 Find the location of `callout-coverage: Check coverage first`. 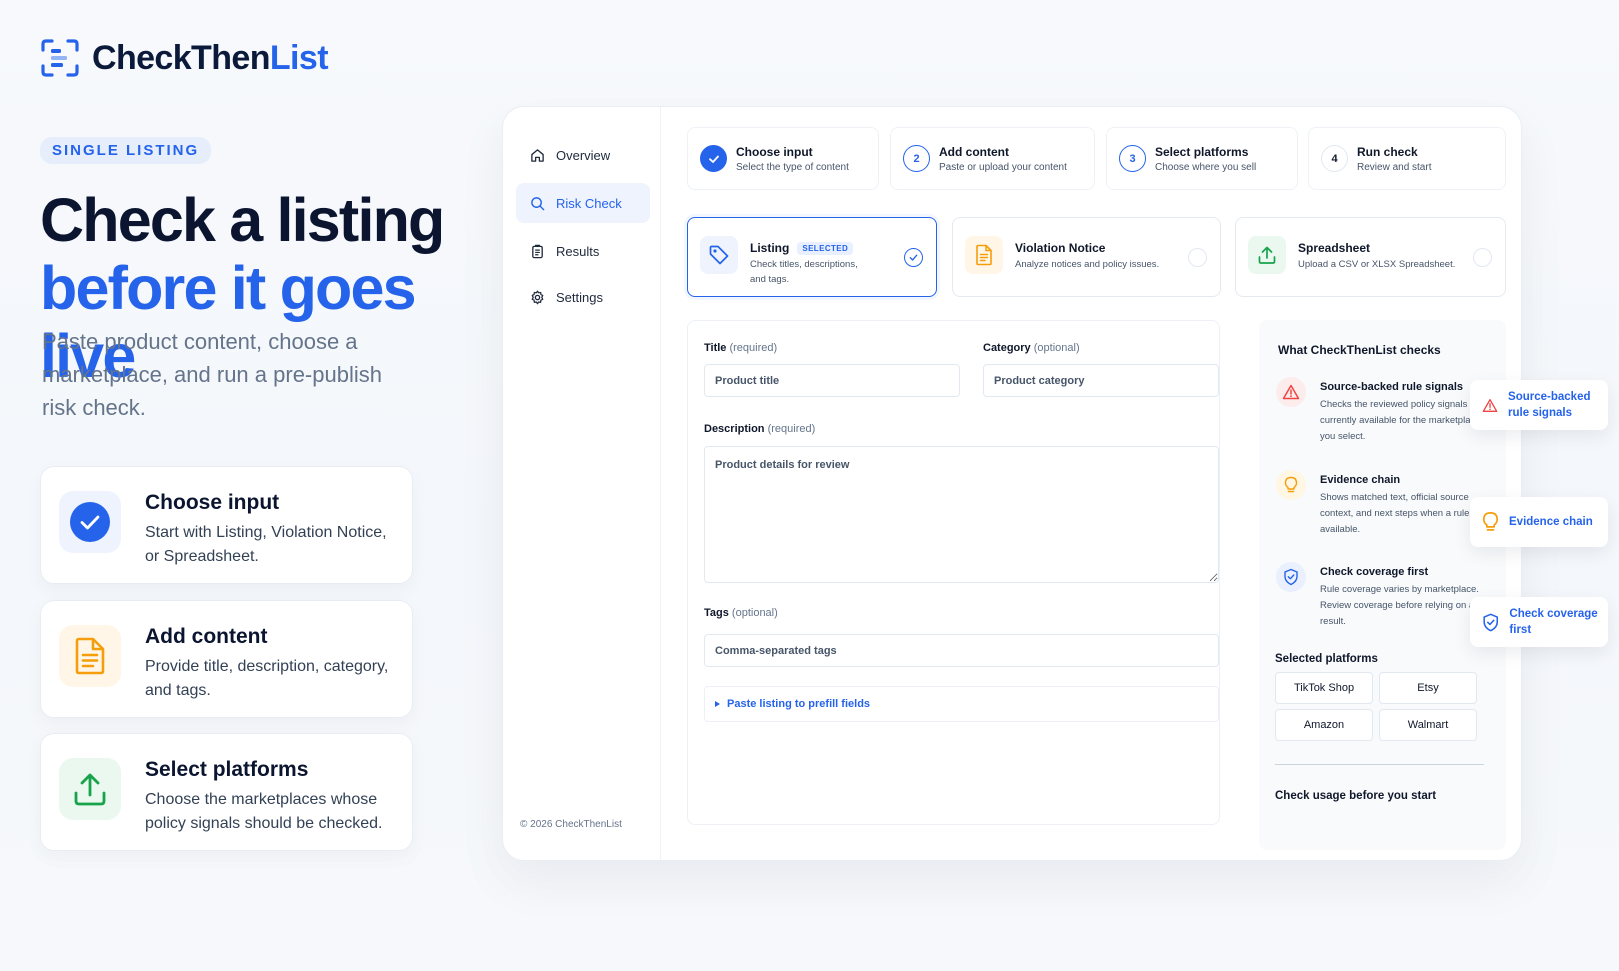

callout-coverage: Check coverage first is located at coordinates (1539, 622).